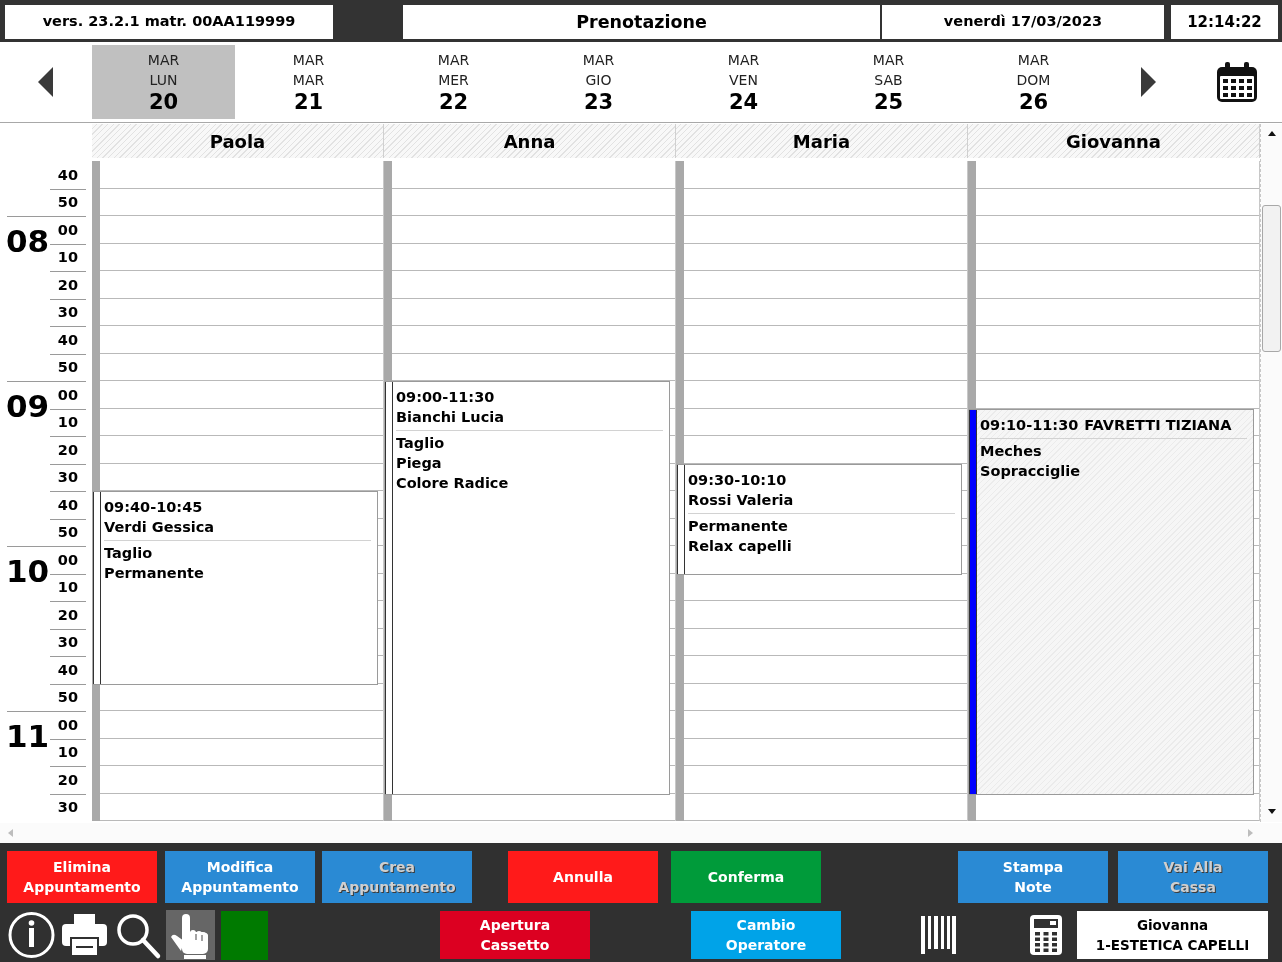 The height and width of the screenshot is (962, 1282). What do you see at coordinates (938, 935) in the screenshot?
I see `barcode-icon` at bounding box center [938, 935].